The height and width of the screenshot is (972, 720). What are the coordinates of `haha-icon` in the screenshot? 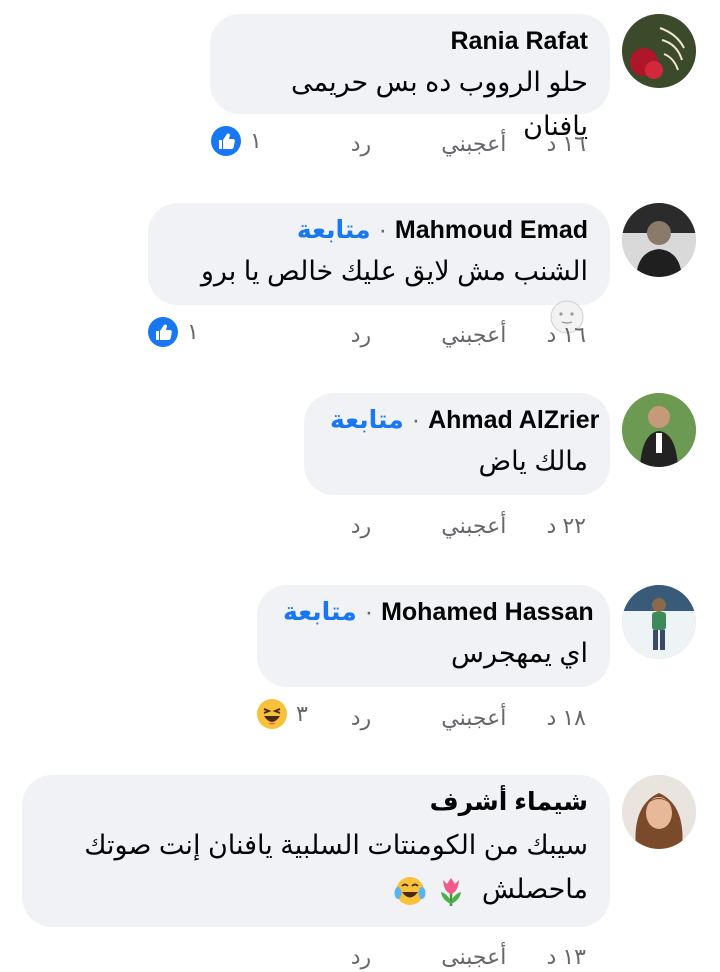 It's located at (272, 714).